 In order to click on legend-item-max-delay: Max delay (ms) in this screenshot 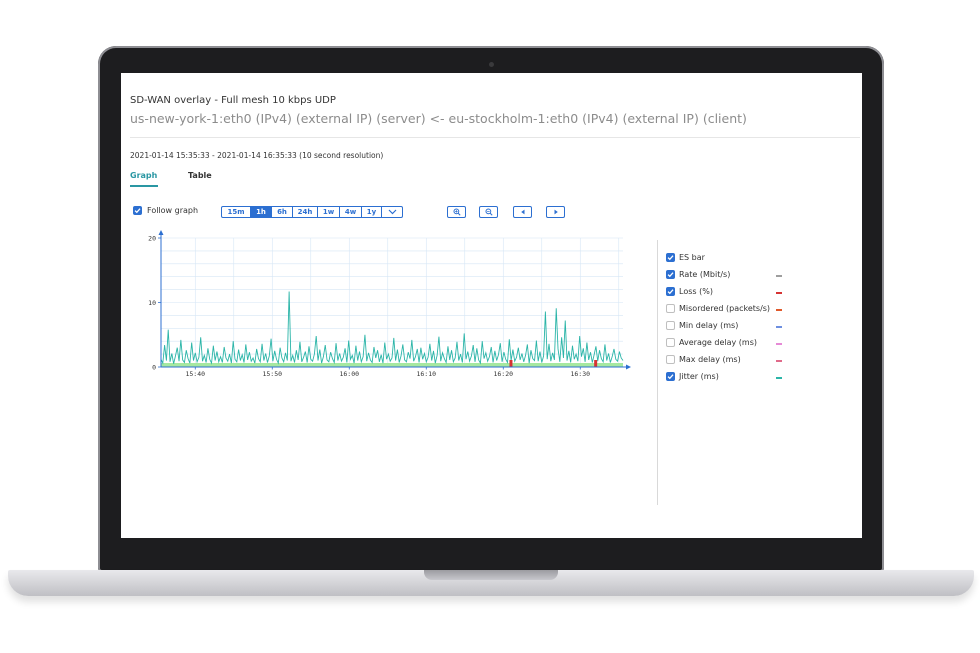, I will do `click(703, 359)`.